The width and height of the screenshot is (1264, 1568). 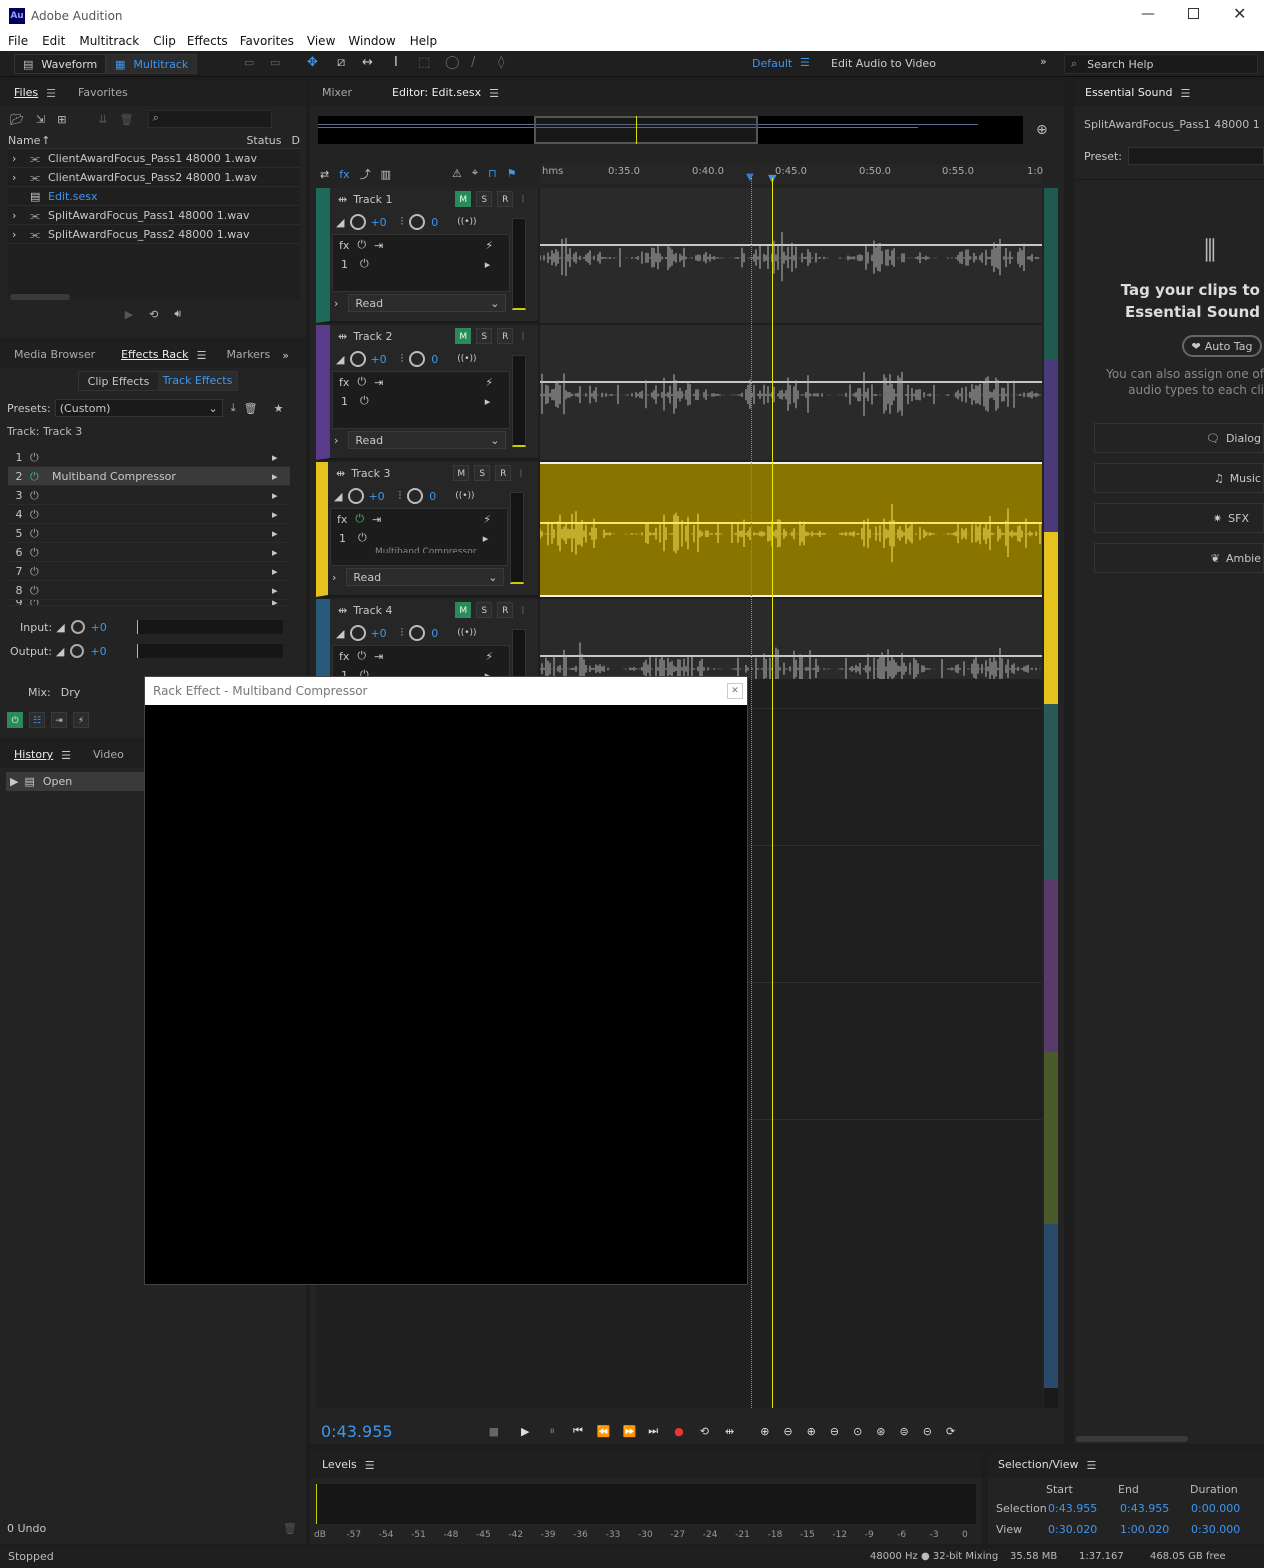 What do you see at coordinates (99, 627) in the screenshot?
I see `input-value: +0` at bounding box center [99, 627].